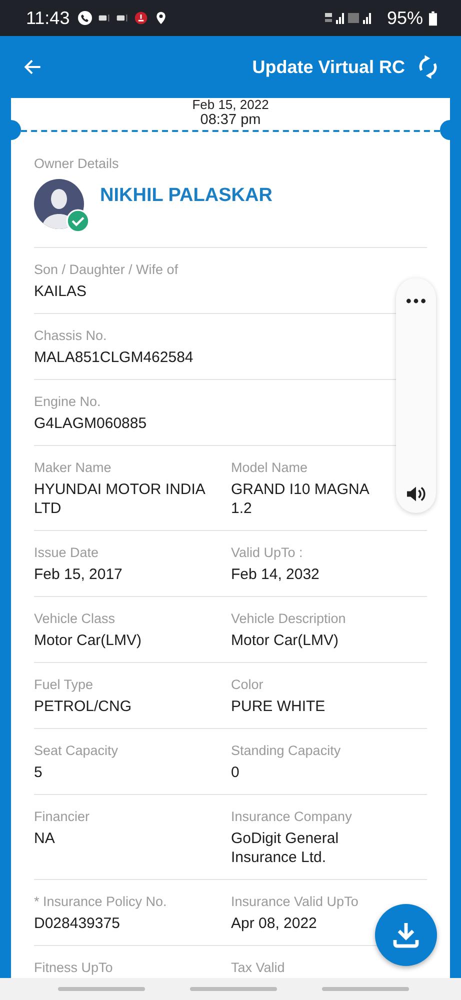  What do you see at coordinates (300, 499) in the screenshot?
I see `field-value: GRAND I10 MAGNA 1.2` at bounding box center [300, 499].